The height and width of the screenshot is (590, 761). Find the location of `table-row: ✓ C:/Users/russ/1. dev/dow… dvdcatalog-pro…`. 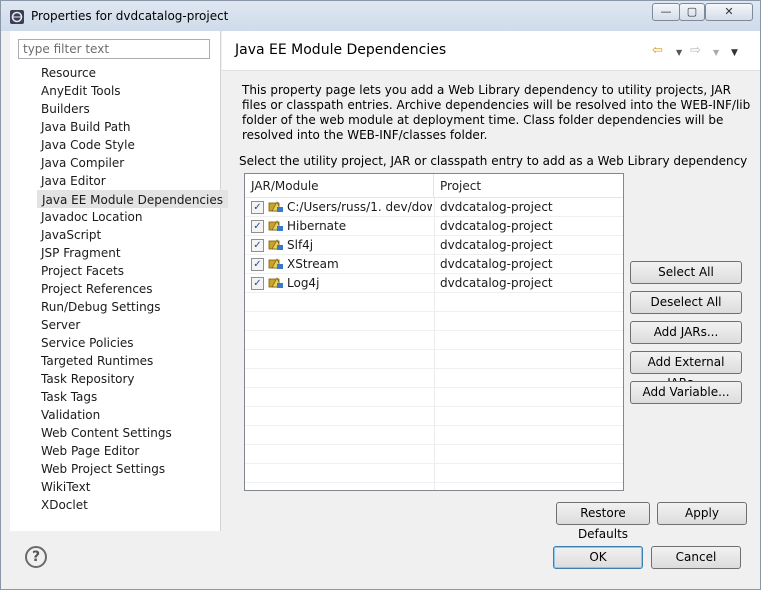

table-row: ✓ C:/Users/russ/1. dev/dow… dvdcatalog-pro… is located at coordinates (434, 207).